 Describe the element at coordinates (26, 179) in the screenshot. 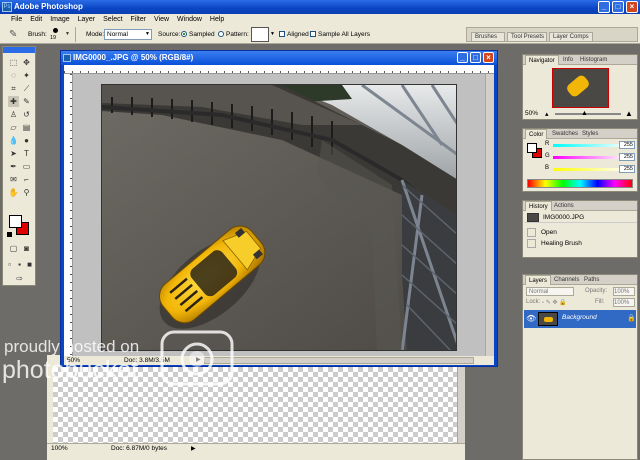

I see `eyedropper-tool-icon: ⌐` at that location.